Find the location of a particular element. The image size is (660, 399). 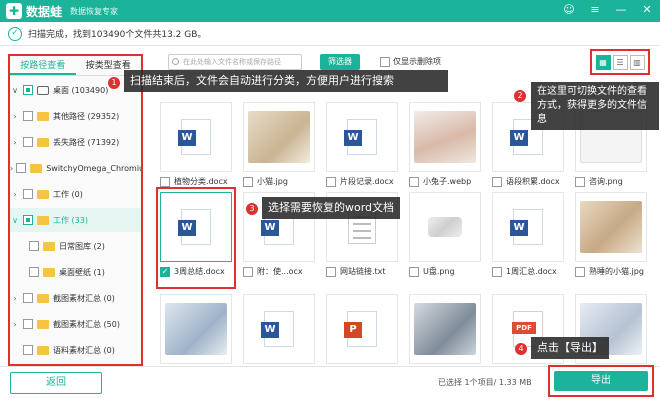

detail-view-icon: ▥ is located at coordinates (637, 62).